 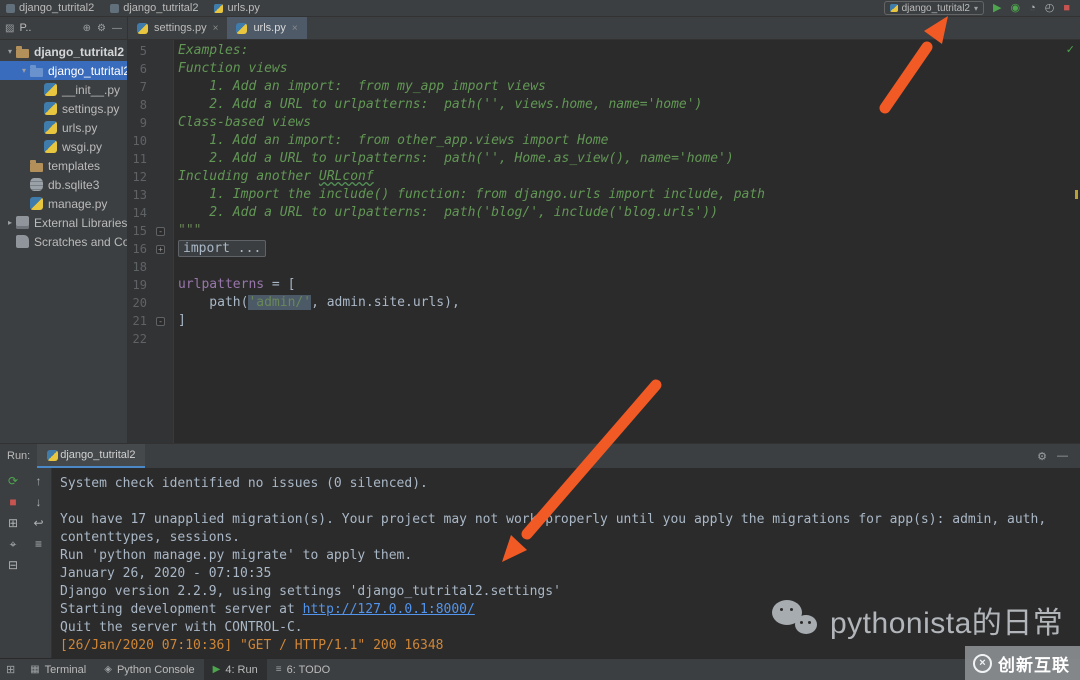 I want to click on statusbar-item-terminal: ▦ Terminal, so click(x=58, y=669).